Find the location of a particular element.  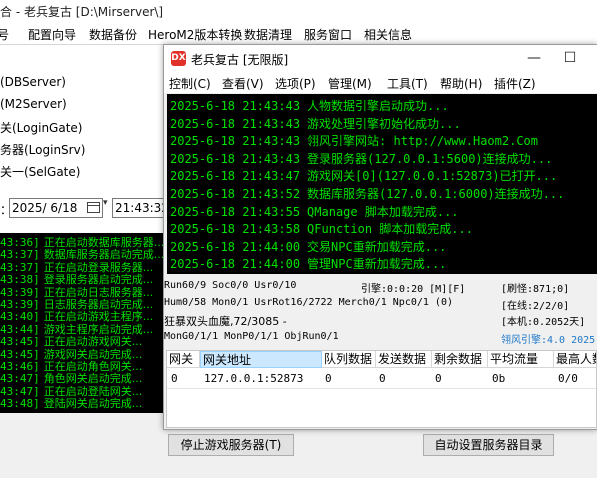

table-row-divider is located at coordinates (381, 388).